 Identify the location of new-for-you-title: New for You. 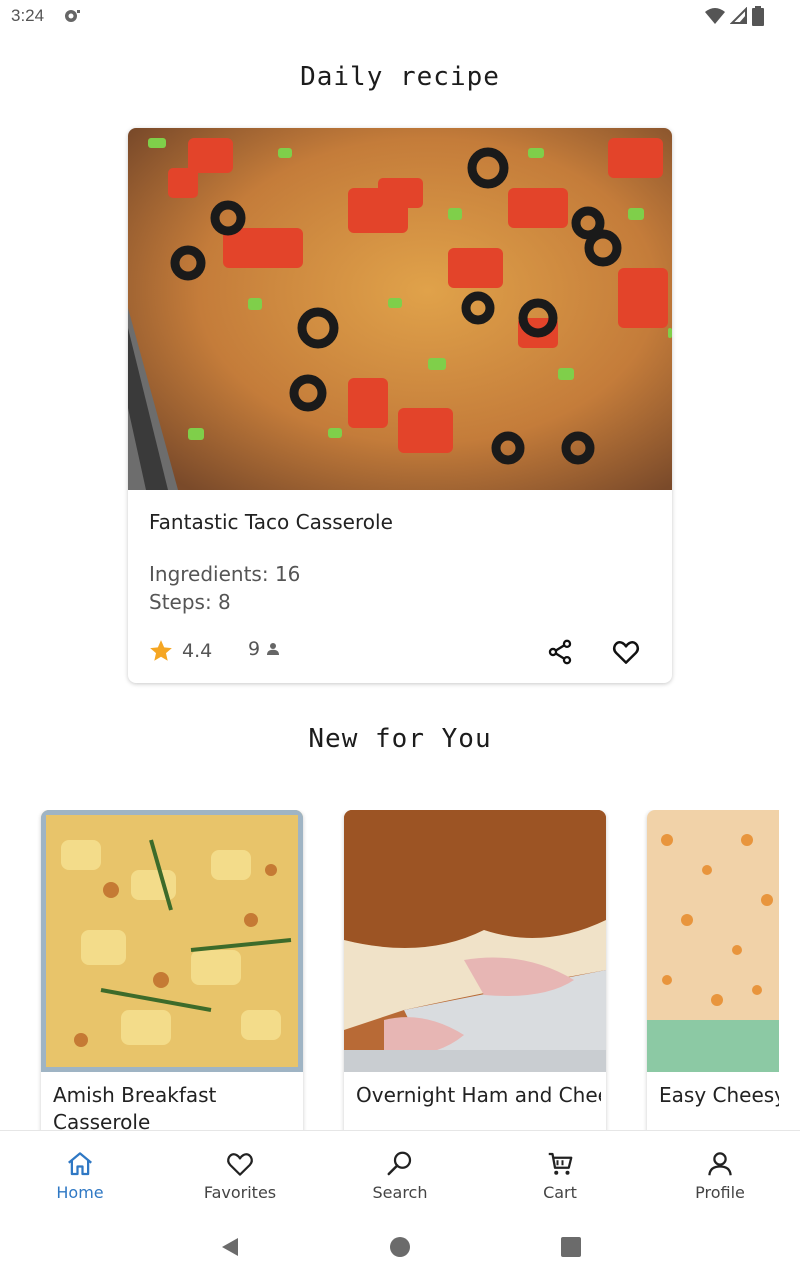
(400, 739).